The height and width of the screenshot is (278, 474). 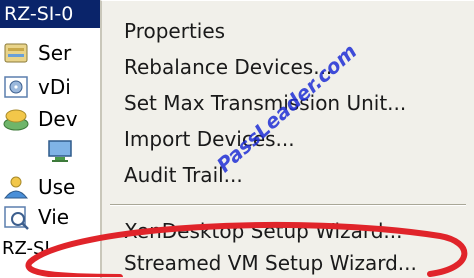 I want to click on tree-item-label: Dev, so click(x=58, y=119).